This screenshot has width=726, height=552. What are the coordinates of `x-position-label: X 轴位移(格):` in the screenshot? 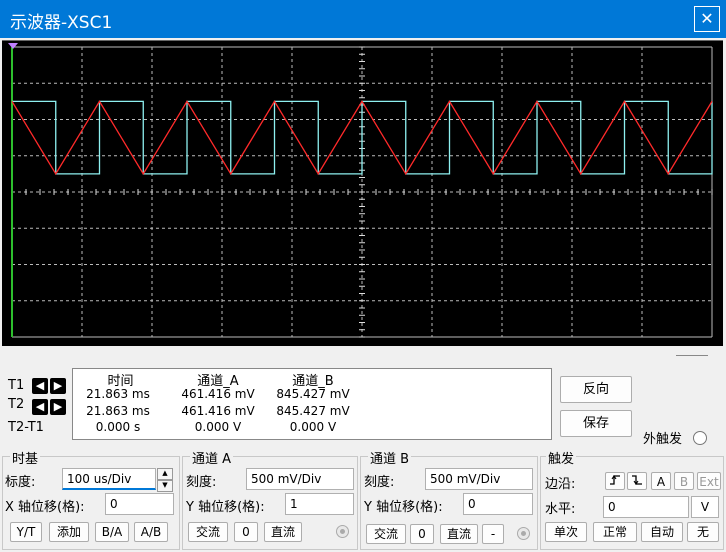 It's located at (45, 507).